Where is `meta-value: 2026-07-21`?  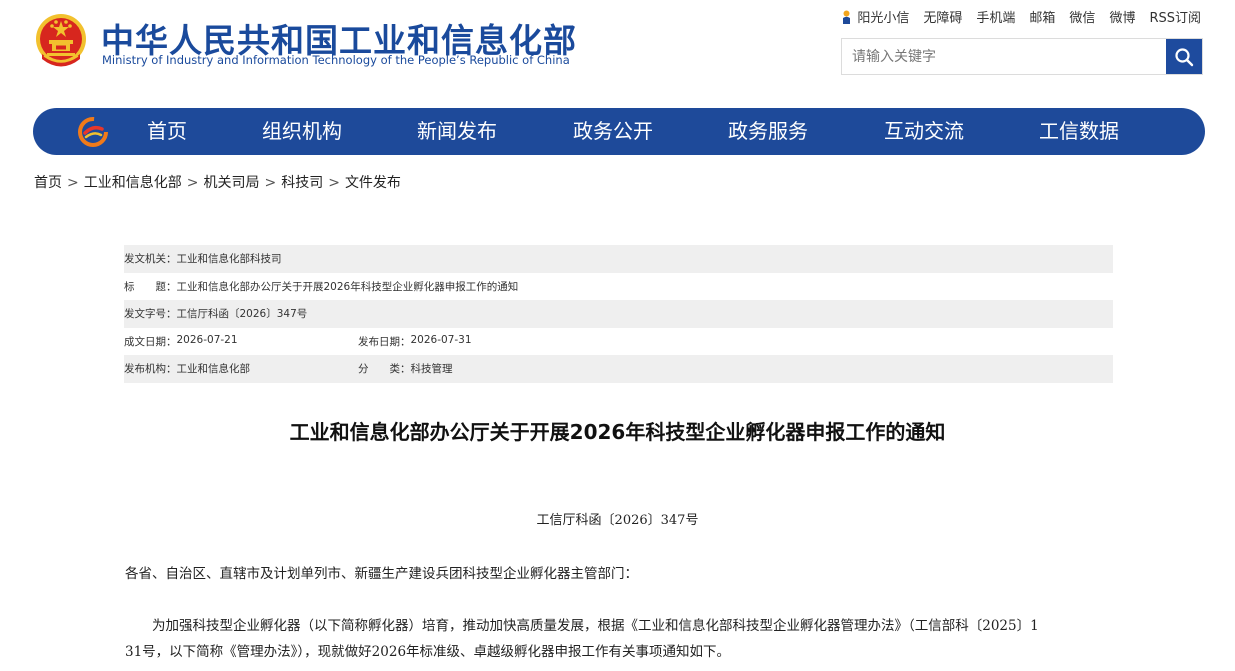
meta-value: 2026-07-21 is located at coordinates (207, 339).